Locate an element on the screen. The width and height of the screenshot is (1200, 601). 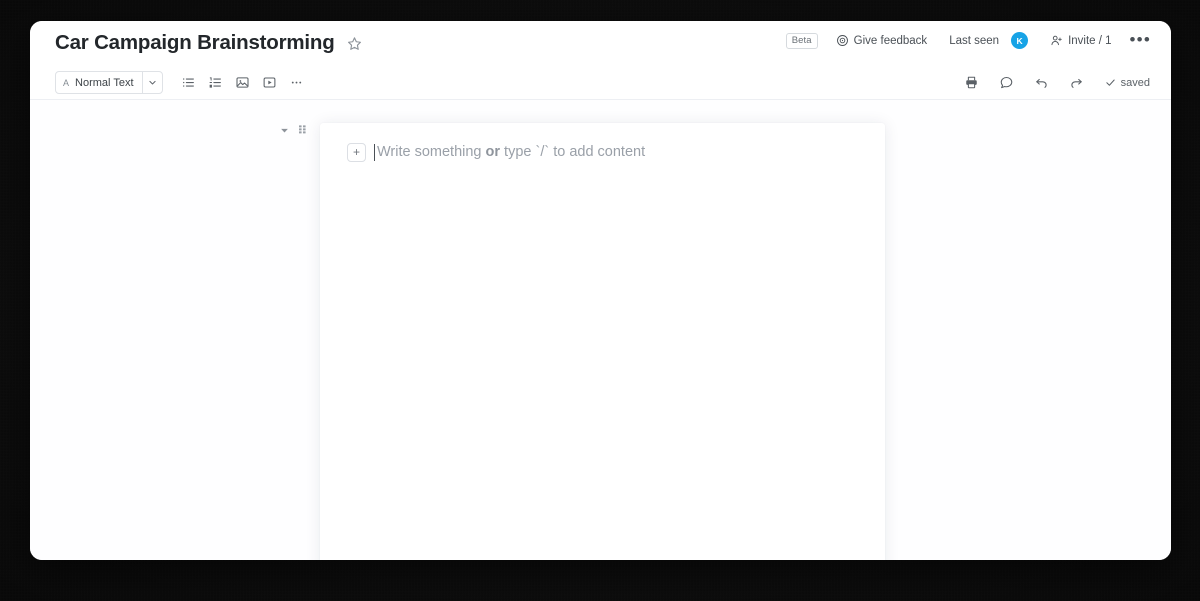
block-gutter is located at coordinates (293, 130).